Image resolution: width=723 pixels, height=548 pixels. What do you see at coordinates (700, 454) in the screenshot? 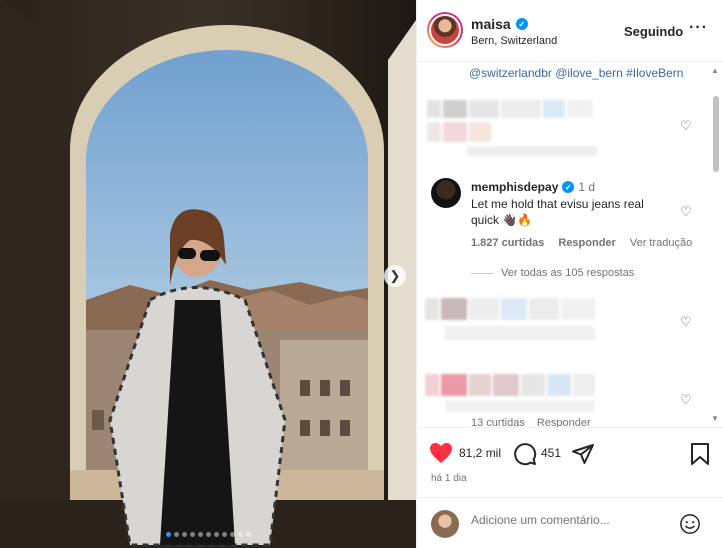
I see `save-bookmark-icon` at bounding box center [700, 454].